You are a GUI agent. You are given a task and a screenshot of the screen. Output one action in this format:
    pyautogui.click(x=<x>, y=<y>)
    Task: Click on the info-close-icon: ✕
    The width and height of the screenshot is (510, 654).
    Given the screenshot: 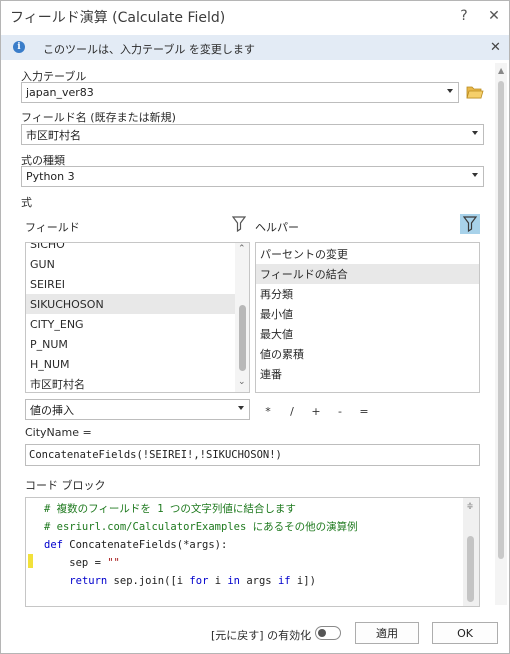 What is the action you would take?
    pyautogui.click(x=495, y=47)
    